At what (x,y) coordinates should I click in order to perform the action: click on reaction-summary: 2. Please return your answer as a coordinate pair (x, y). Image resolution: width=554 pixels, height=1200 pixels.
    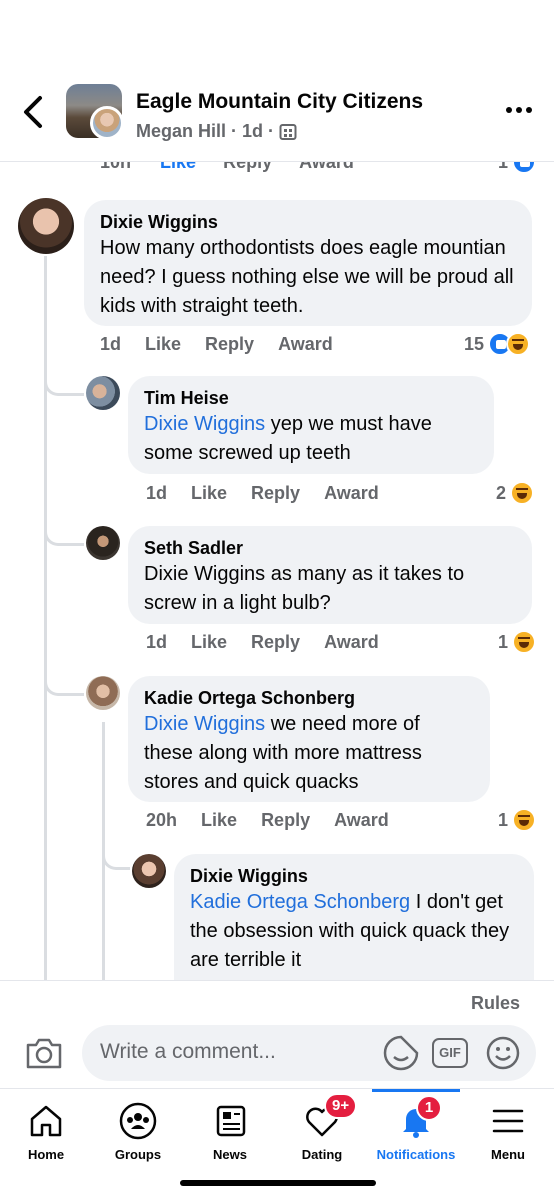
    Looking at the image, I should click on (515, 493).